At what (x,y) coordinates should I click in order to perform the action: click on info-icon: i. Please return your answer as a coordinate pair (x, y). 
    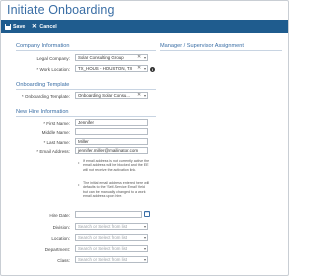
    Looking at the image, I should click on (152, 69).